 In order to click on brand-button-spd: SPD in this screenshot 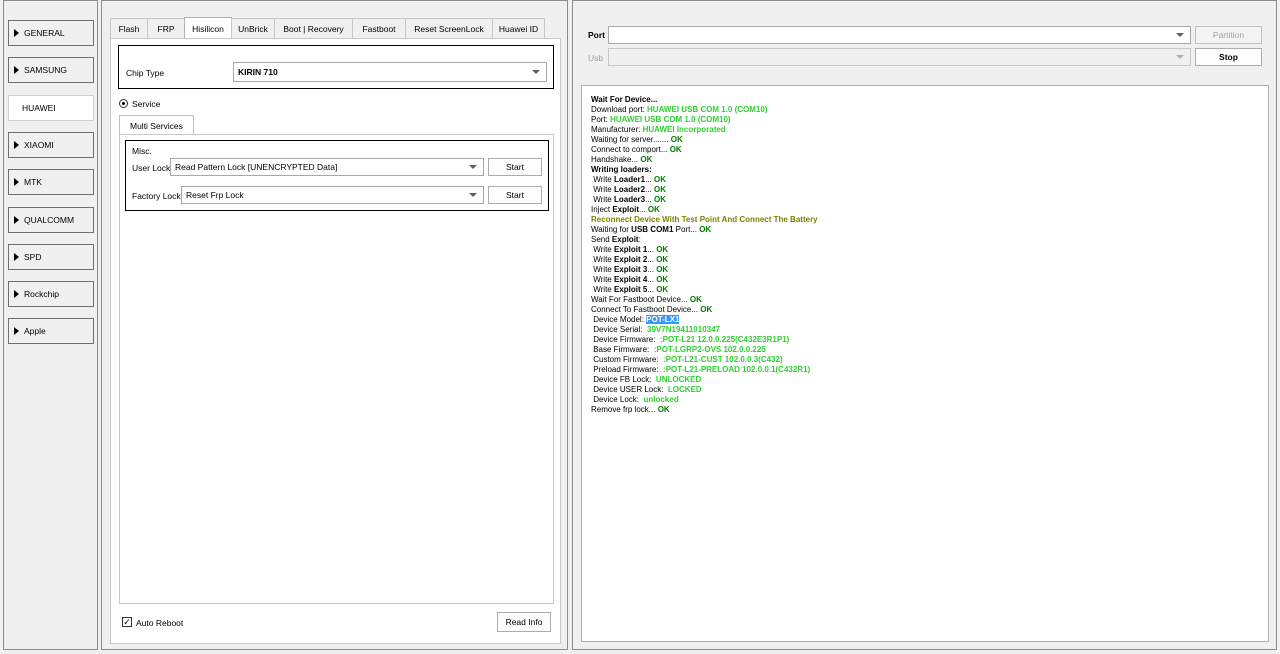, I will do `click(51, 256)`.